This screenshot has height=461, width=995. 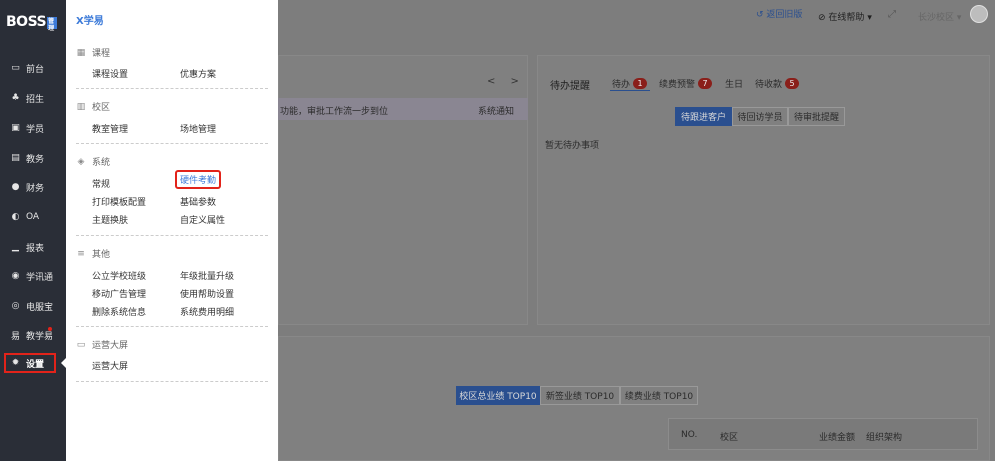 What do you see at coordinates (15, 128) in the screenshot?
I see `student-card-icon: ▣` at bounding box center [15, 128].